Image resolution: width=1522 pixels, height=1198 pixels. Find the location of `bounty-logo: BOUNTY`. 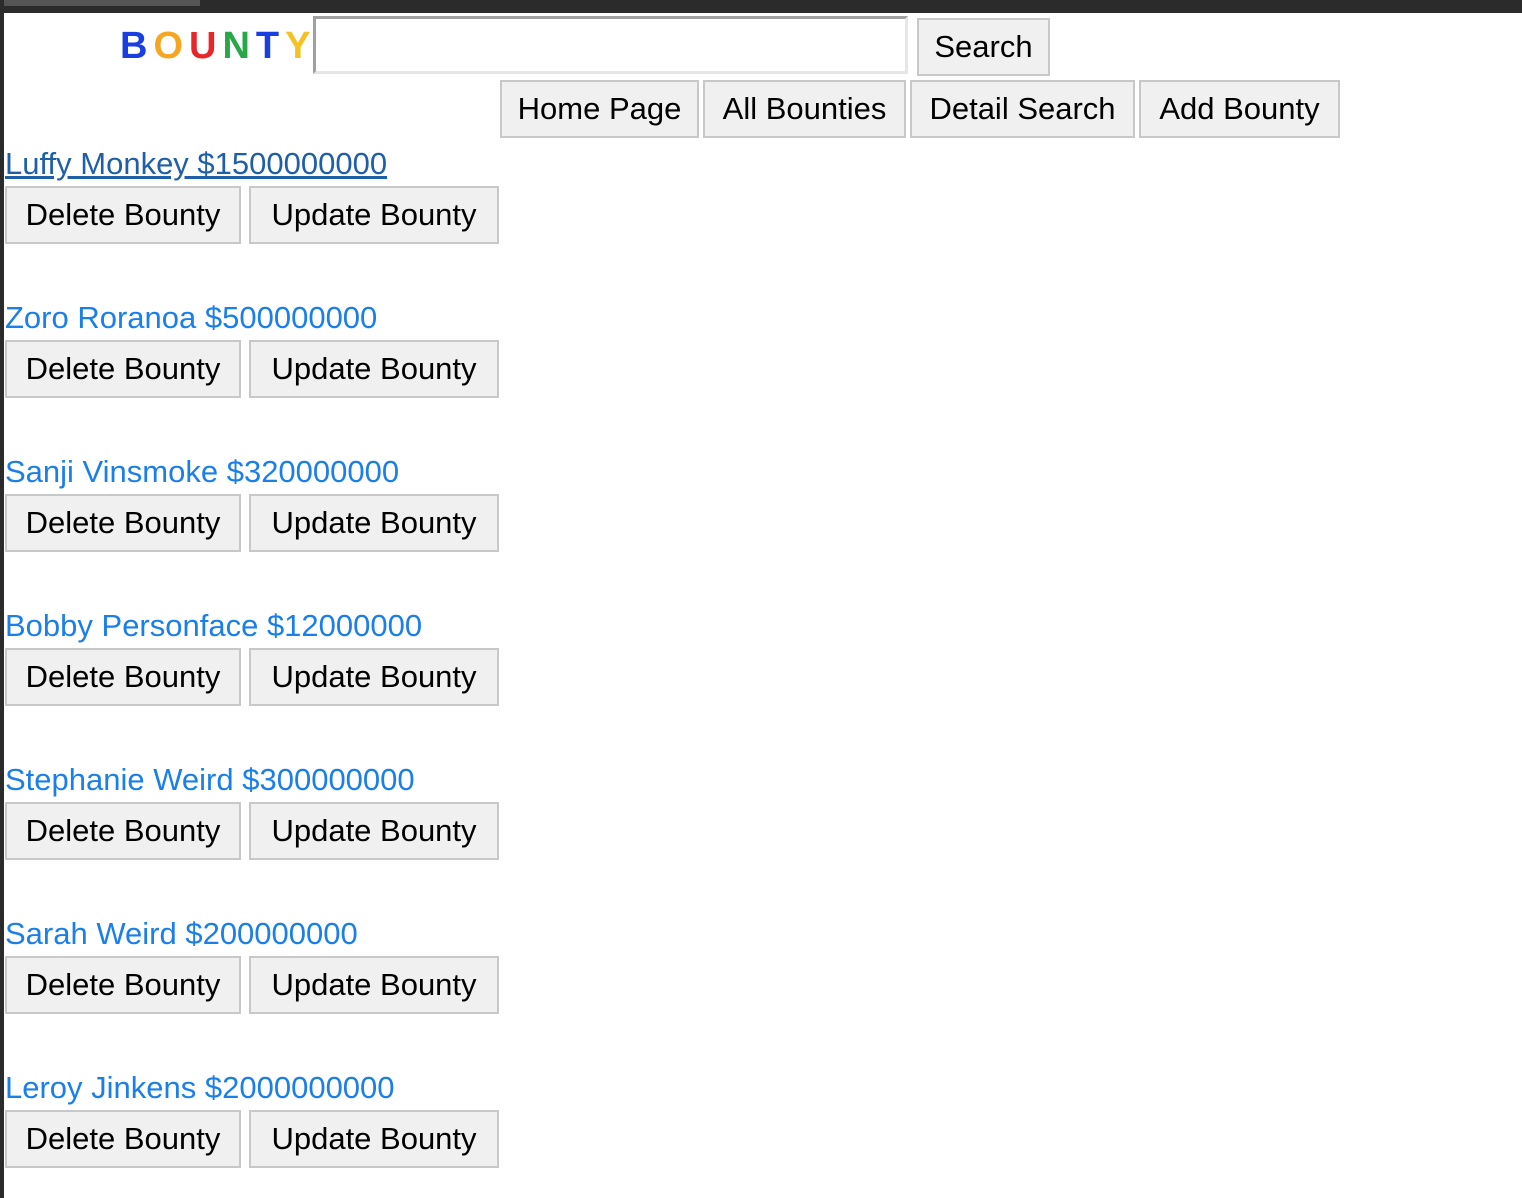

bounty-logo: BOUNTY is located at coordinates (218, 46).